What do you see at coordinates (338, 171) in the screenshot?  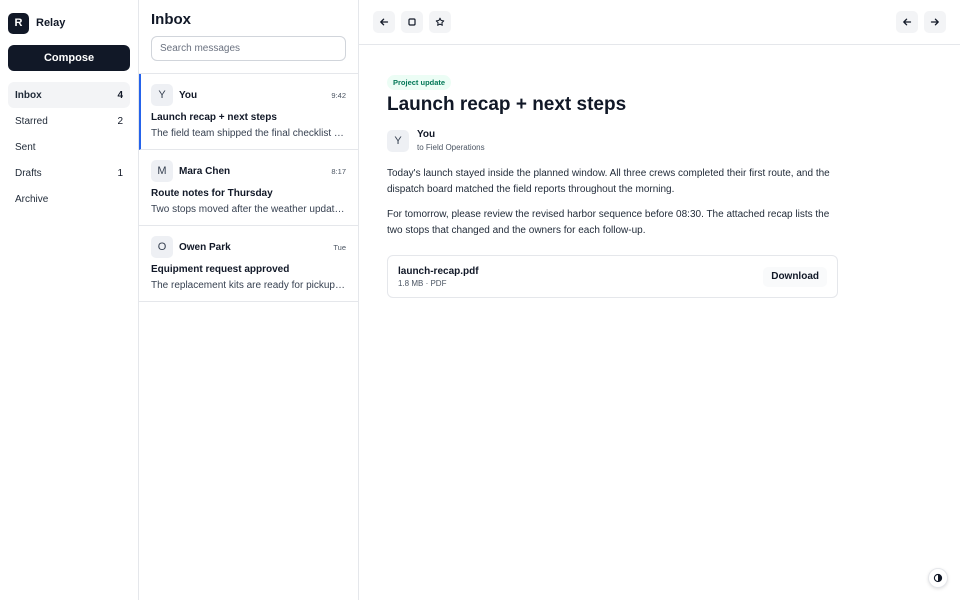 I see `message-time: 8:17` at bounding box center [338, 171].